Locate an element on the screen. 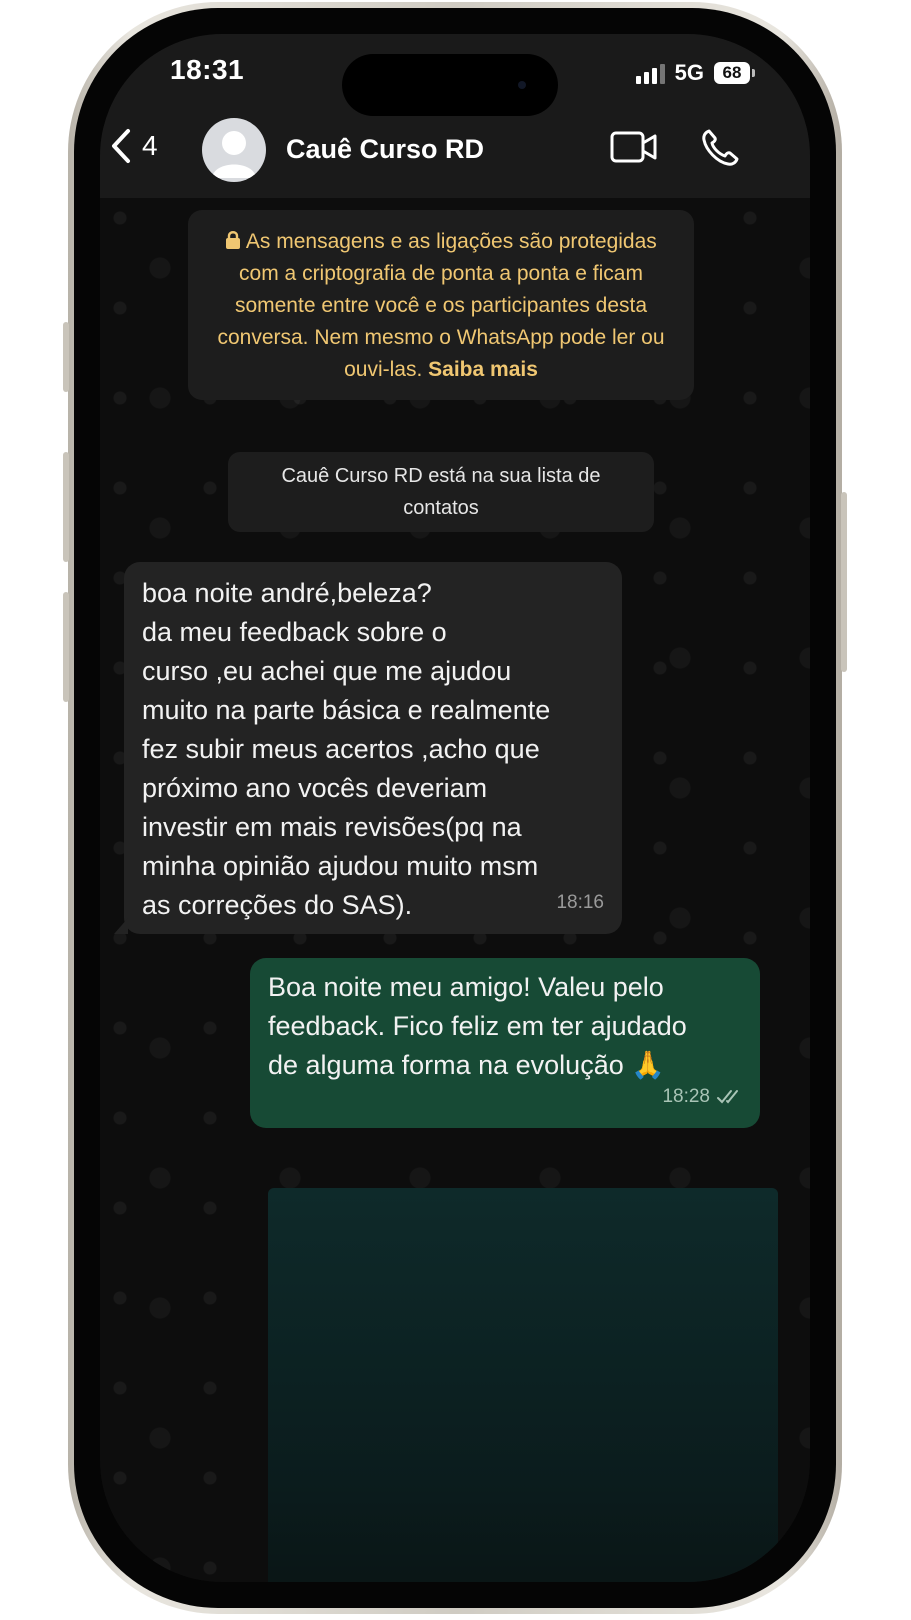  chat-header: 18:31 5G 68 4 Cauê Curso RD is located at coordinates (455, 116).